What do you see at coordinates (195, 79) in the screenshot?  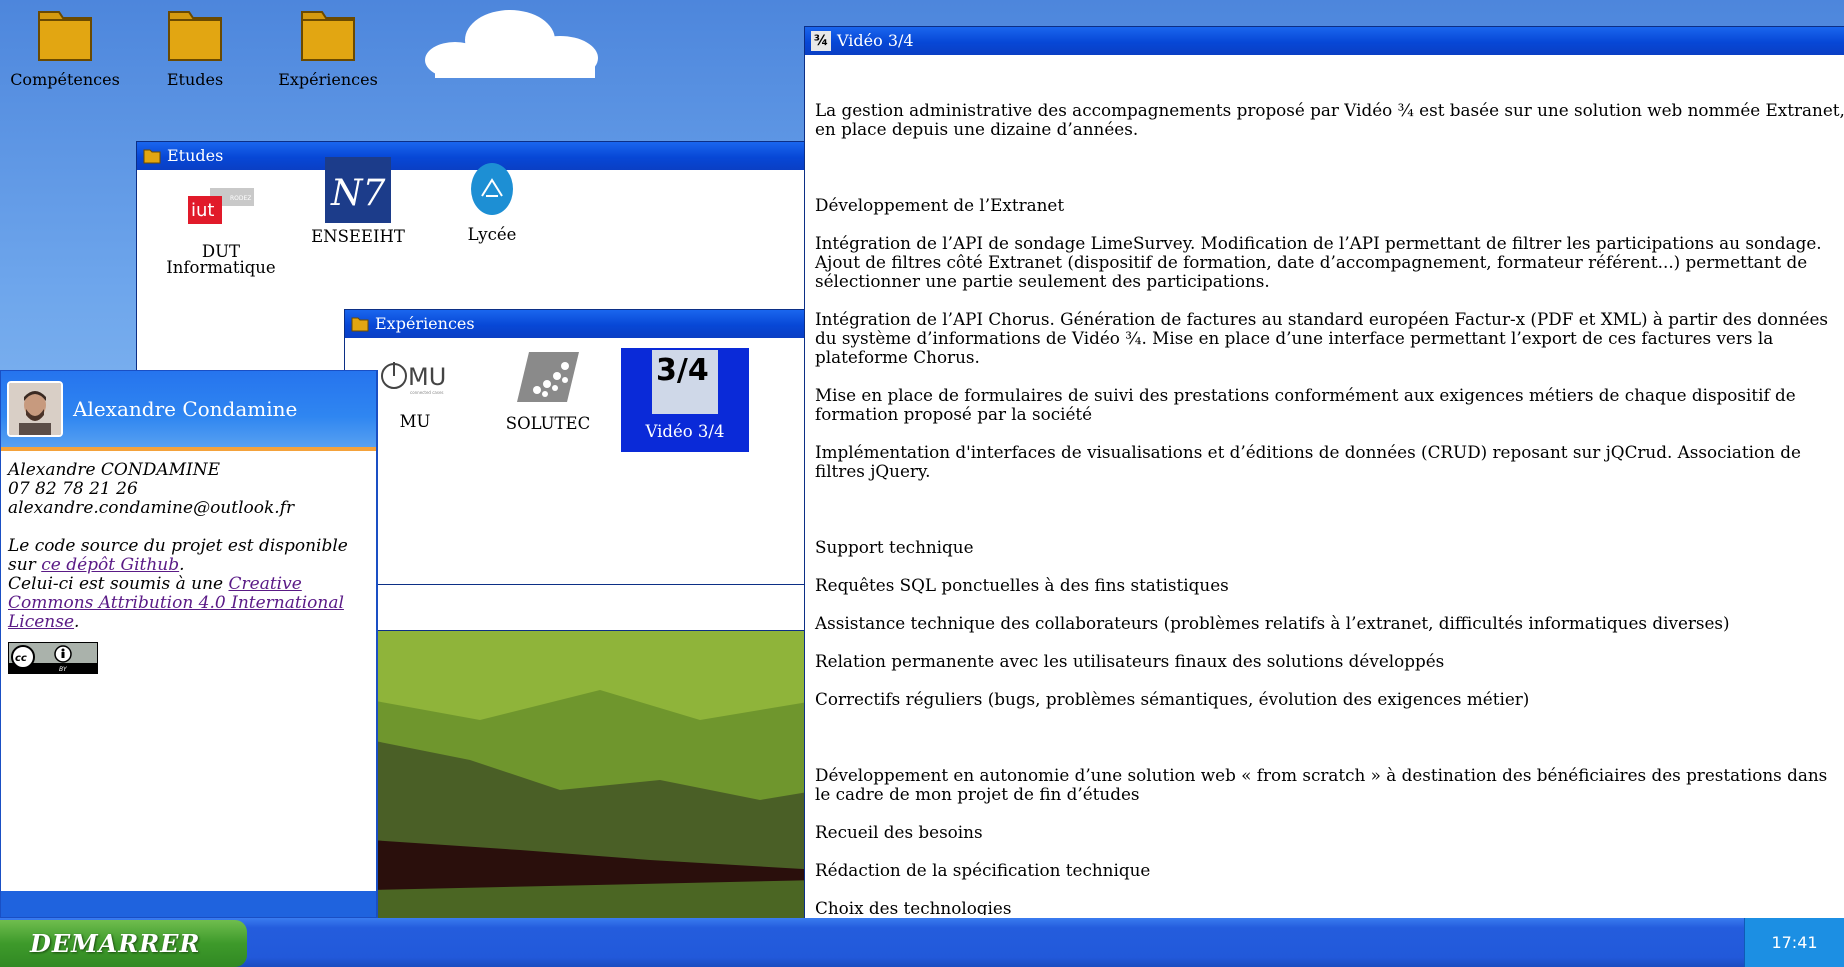 I see `desktop-icon-label: Etudes` at bounding box center [195, 79].